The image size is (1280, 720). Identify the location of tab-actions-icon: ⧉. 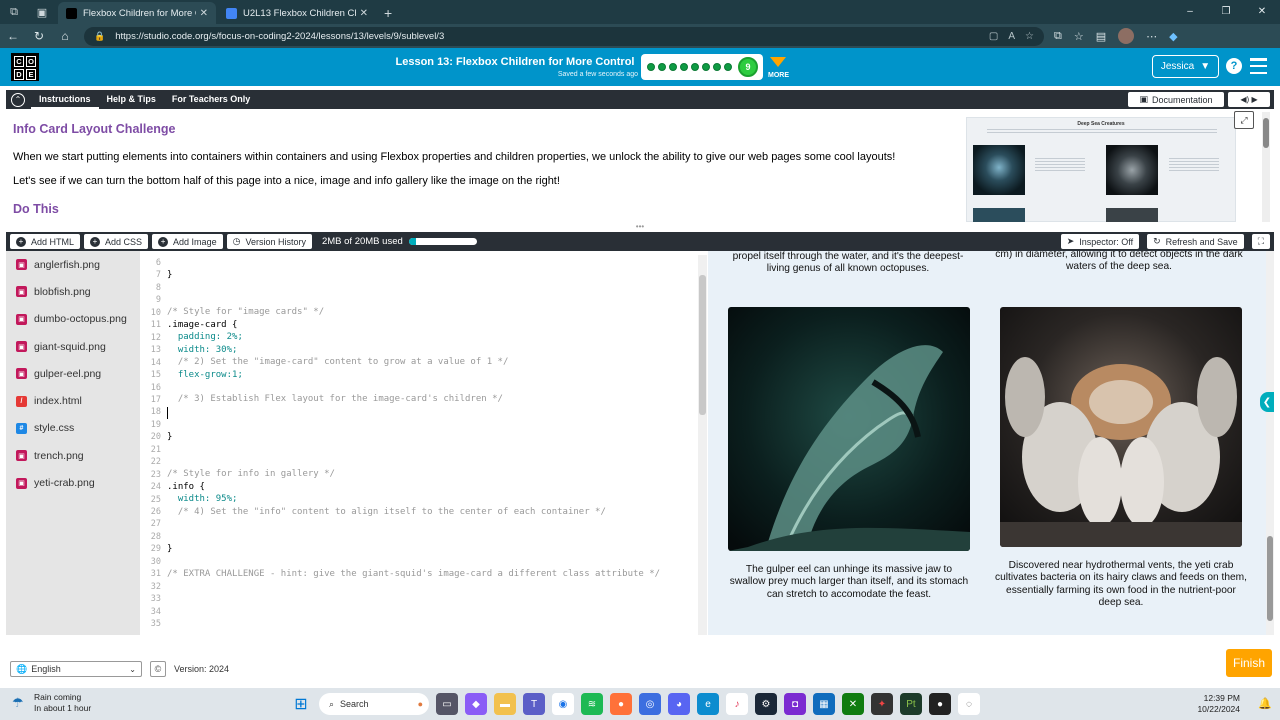
(14, 12).